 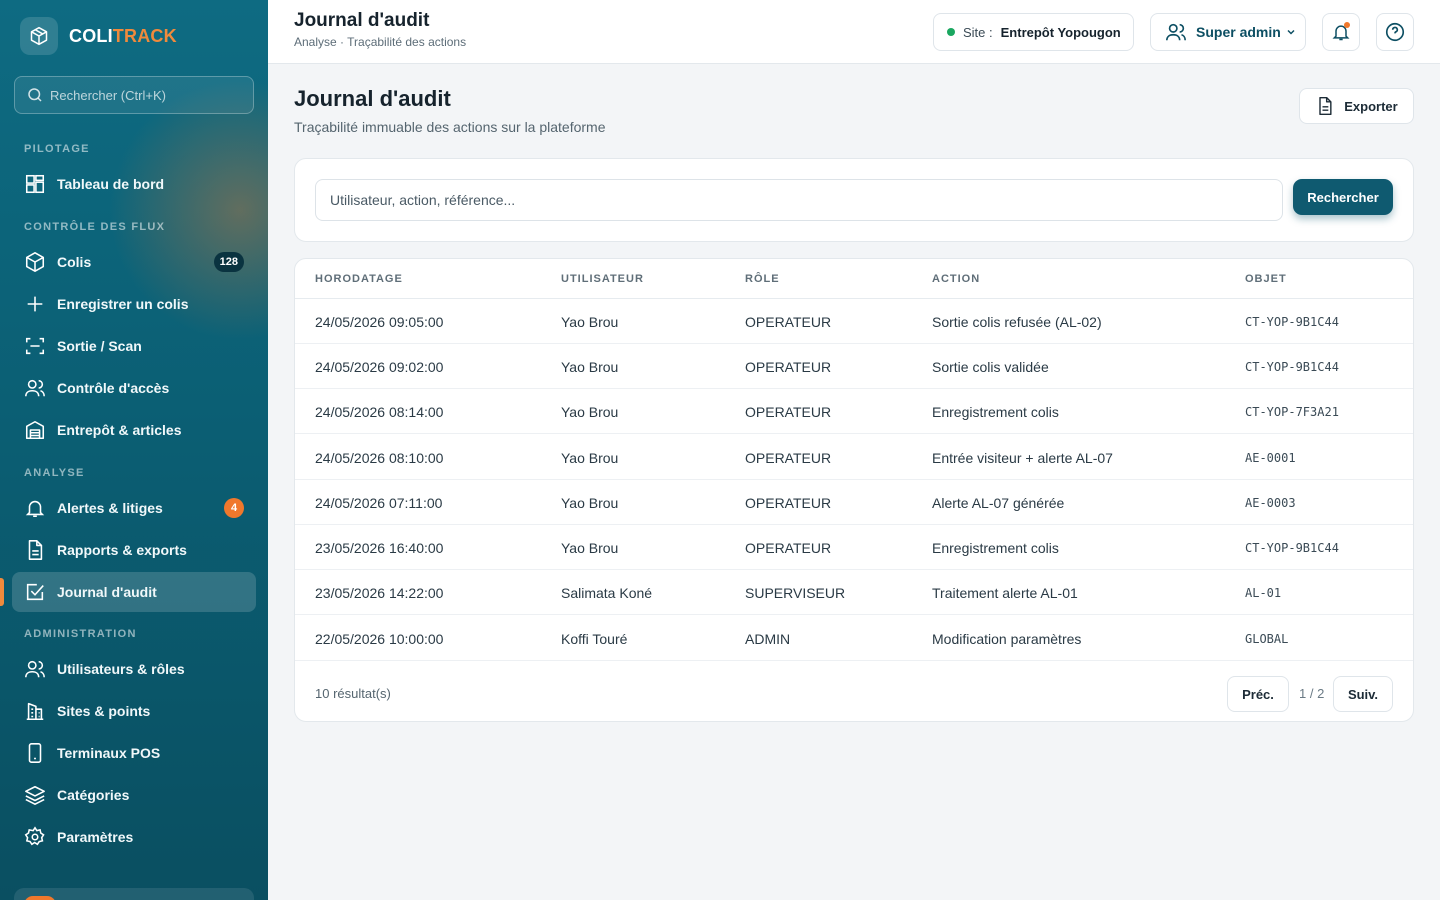 I want to click on sidebar-item-dashboard: Tableau de bord, so click(x=134, y=184).